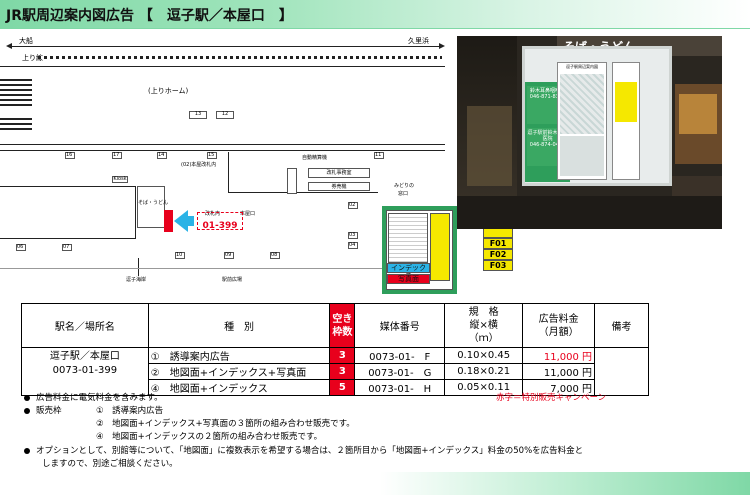  Describe the element at coordinates (9, 46) in the screenshot. I see `arrow-left-icon` at that location.